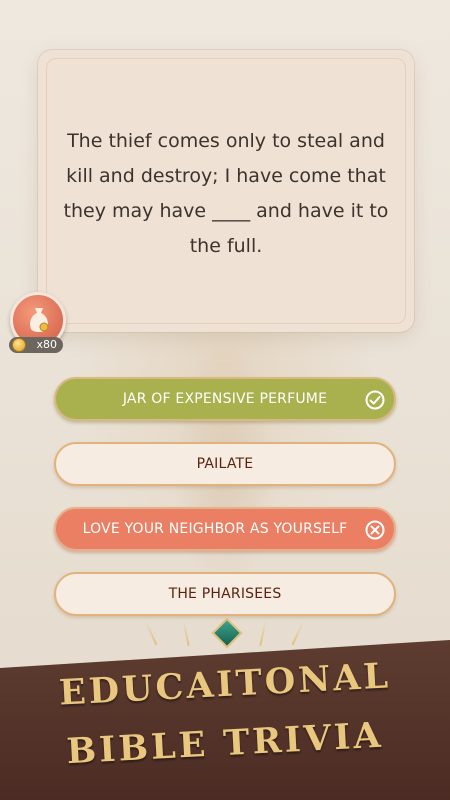  Describe the element at coordinates (39, 320) in the screenshot. I see `money-bag-icon` at that location.